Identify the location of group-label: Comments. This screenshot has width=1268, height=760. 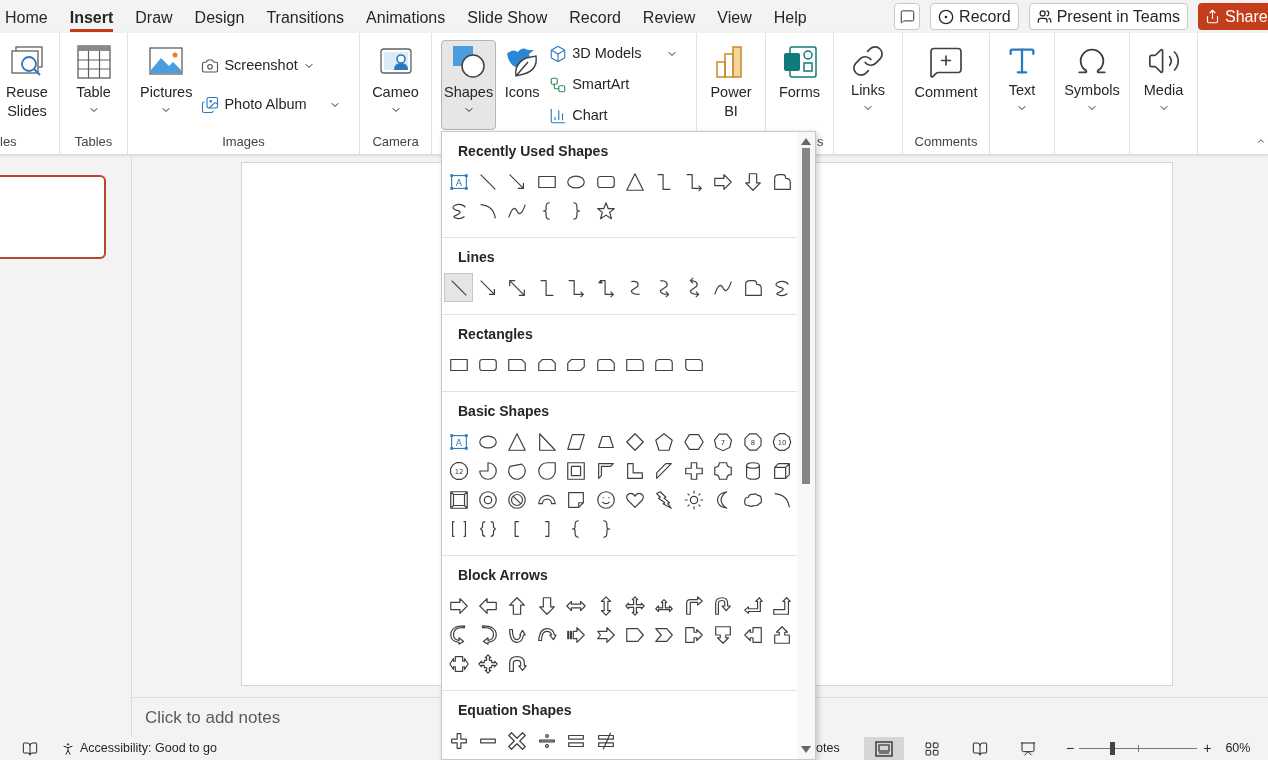
(946, 142).